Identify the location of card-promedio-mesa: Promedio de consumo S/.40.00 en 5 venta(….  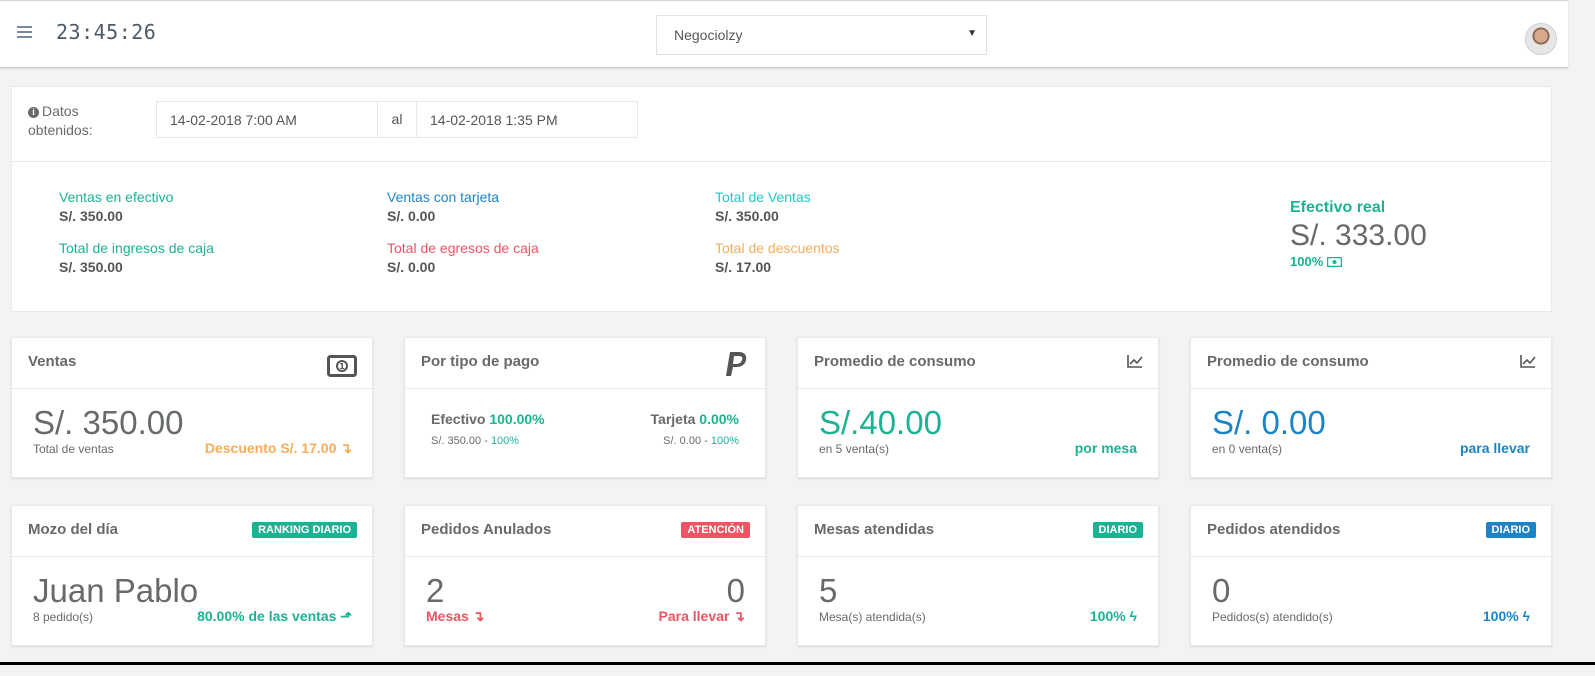
(978, 407).